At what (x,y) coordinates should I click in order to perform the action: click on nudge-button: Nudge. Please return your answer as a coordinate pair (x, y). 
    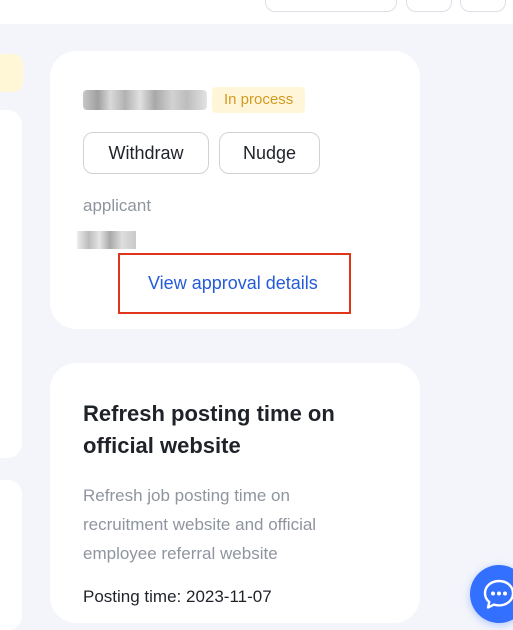
    Looking at the image, I should click on (269, 153).